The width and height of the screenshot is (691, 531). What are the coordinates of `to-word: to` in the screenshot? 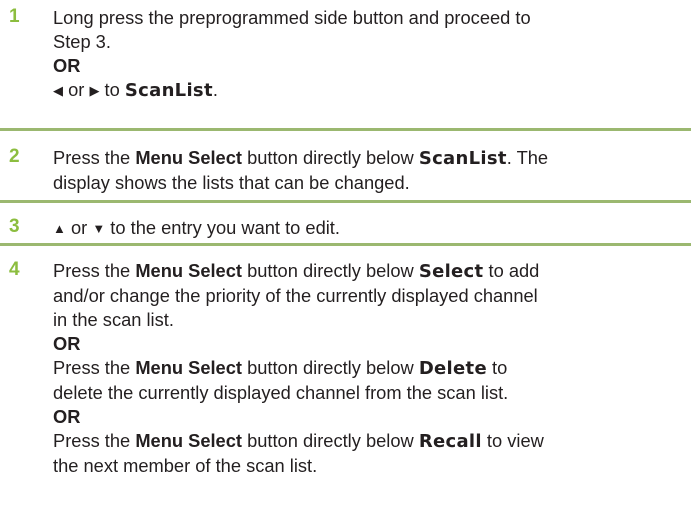 It's located at (112, 89).